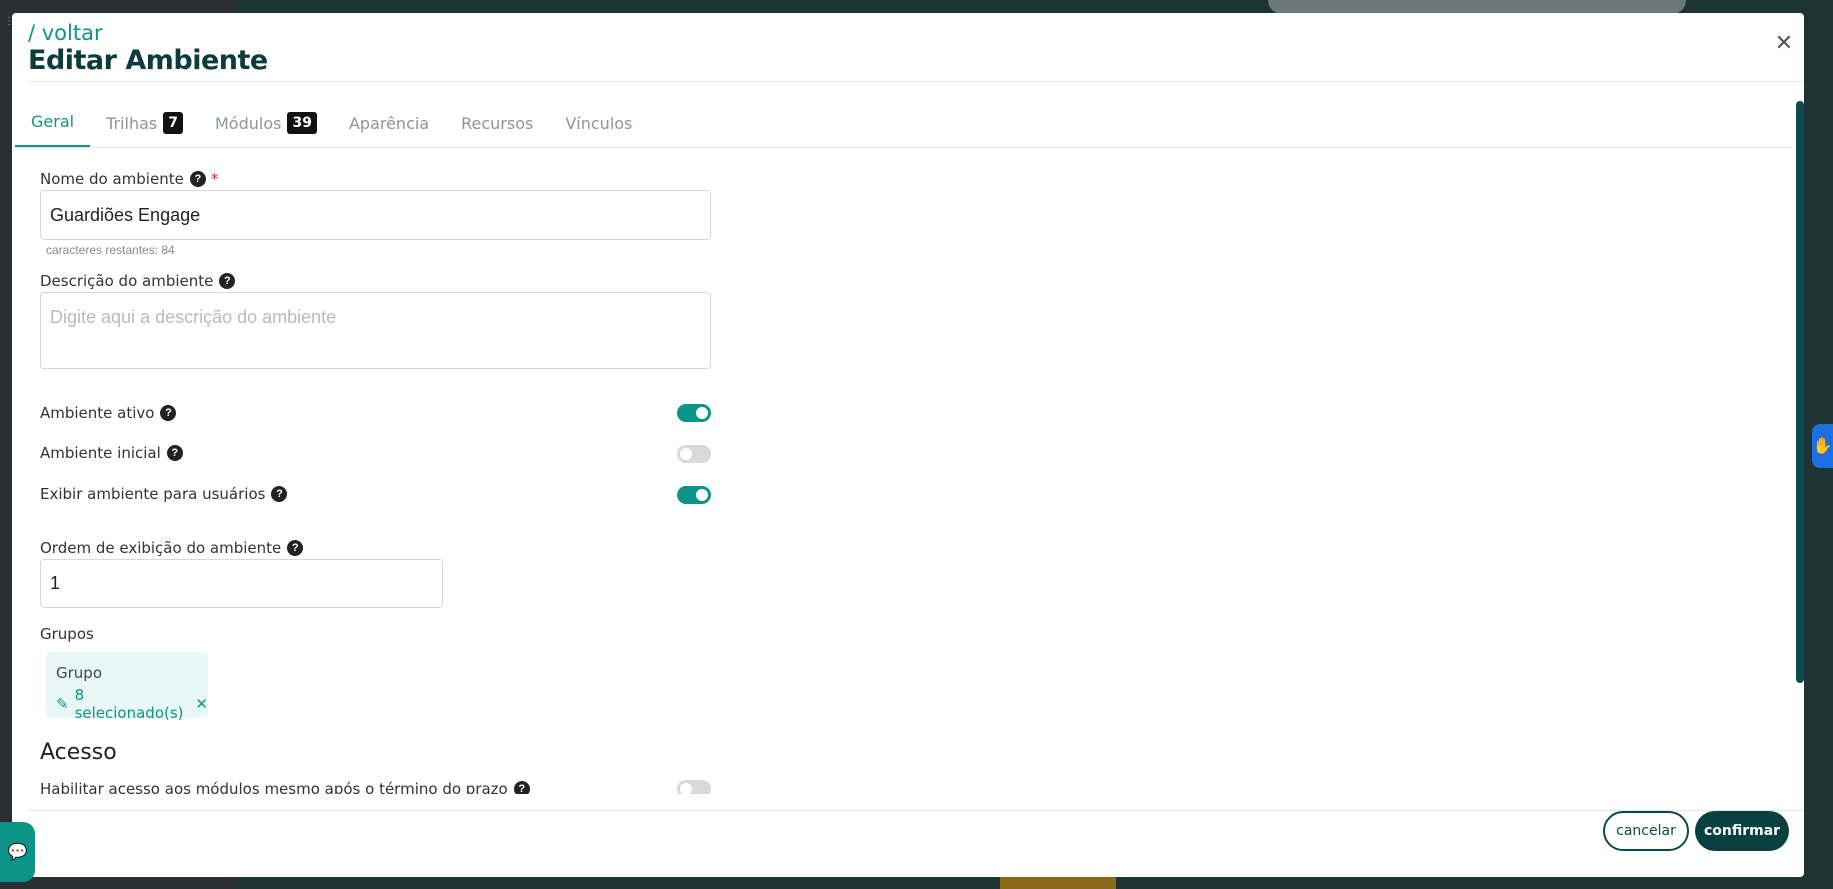 The image size is (1833, 889). I want to click on tab-recursos: Recursos, so click(497, 123).